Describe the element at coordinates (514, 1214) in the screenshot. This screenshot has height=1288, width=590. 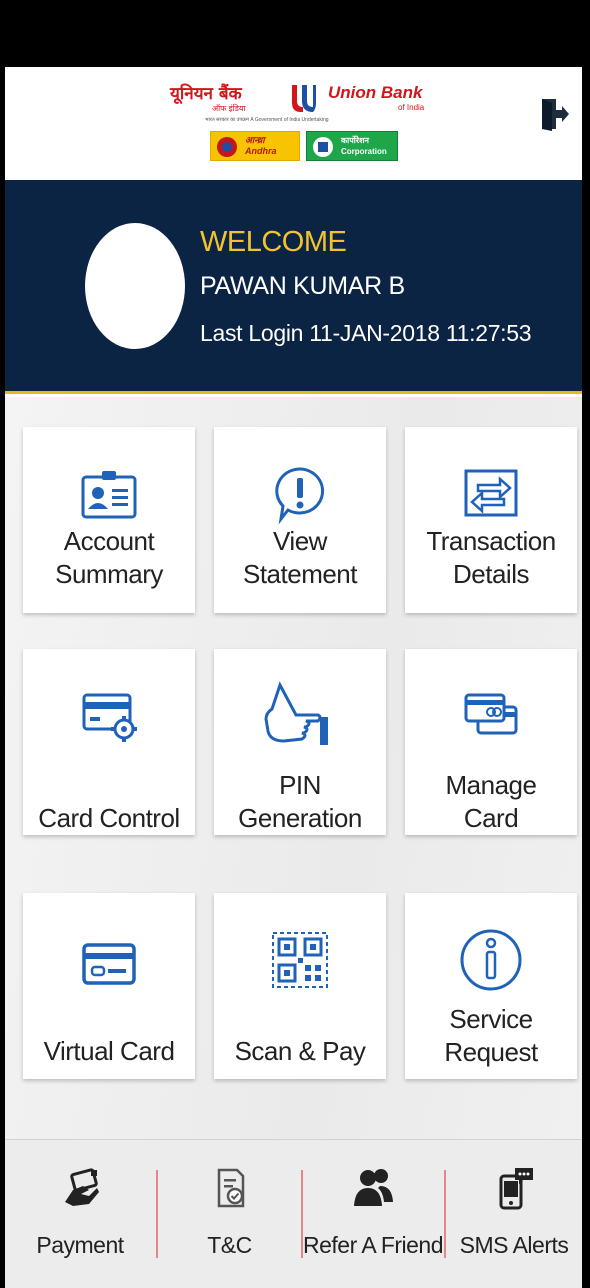
I see `nav-sms-alerts: SMS Alerts` at that location.